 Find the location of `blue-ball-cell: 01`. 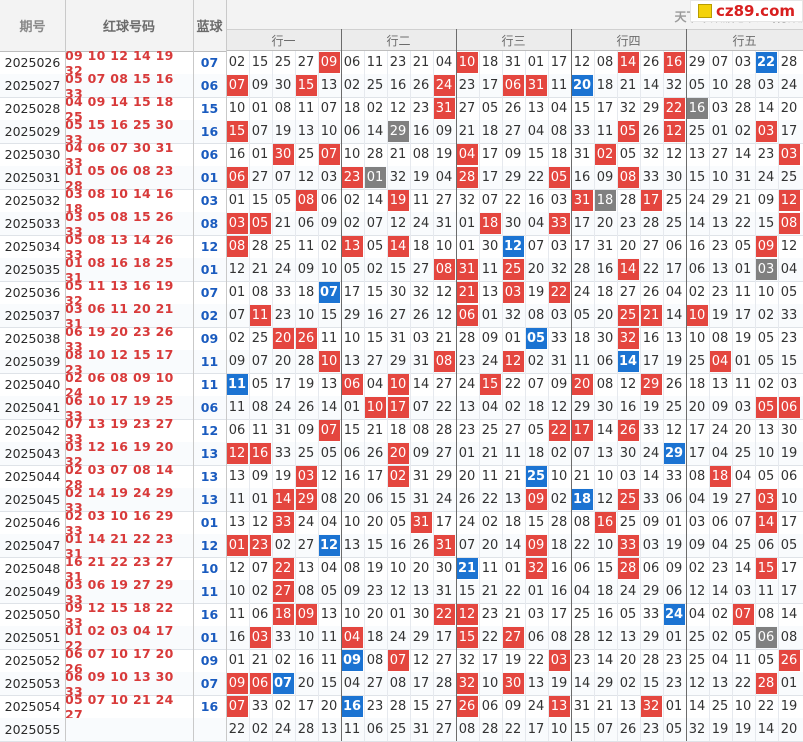

blue-ball-cell: 01 is located at coordinates (209, 637).